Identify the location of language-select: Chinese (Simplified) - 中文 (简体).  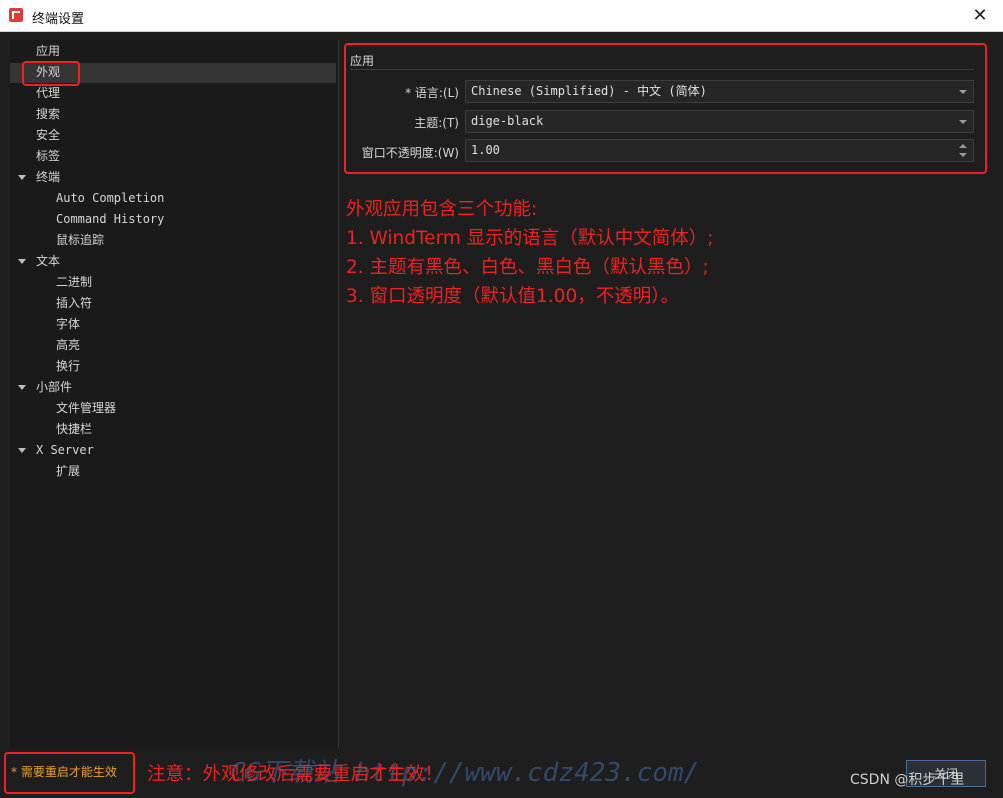
(719, 91).